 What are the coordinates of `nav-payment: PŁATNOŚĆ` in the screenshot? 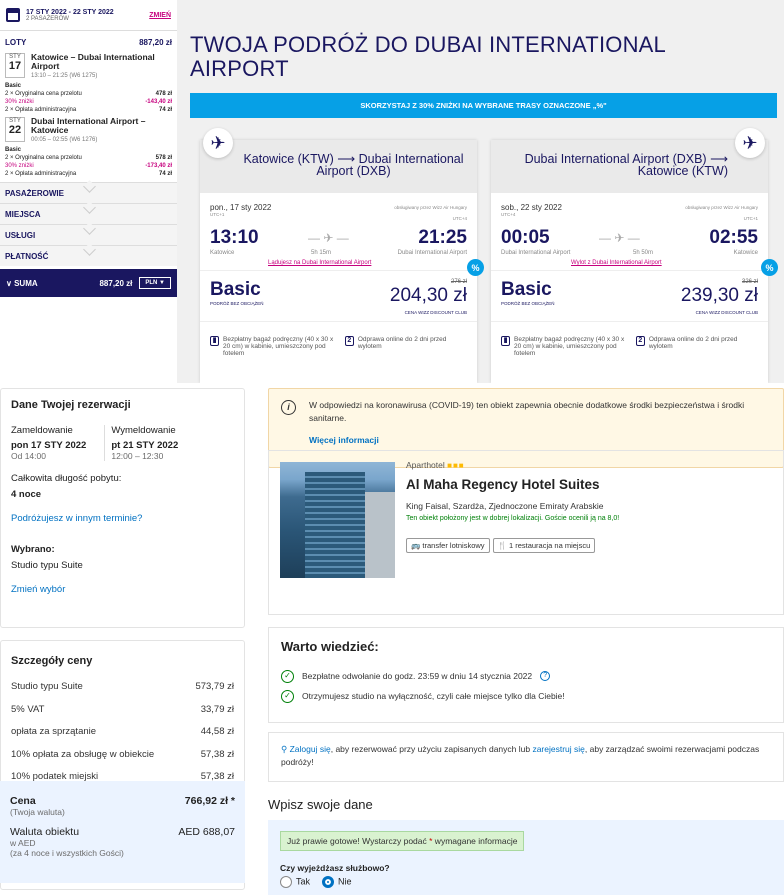 It's located at (88, 255).